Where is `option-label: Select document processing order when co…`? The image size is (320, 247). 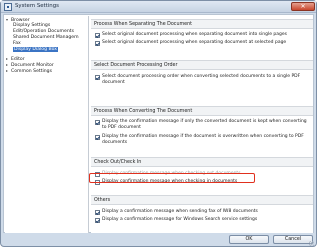
option-label: Select document processing order when co… is located at coordinates (201, 79).